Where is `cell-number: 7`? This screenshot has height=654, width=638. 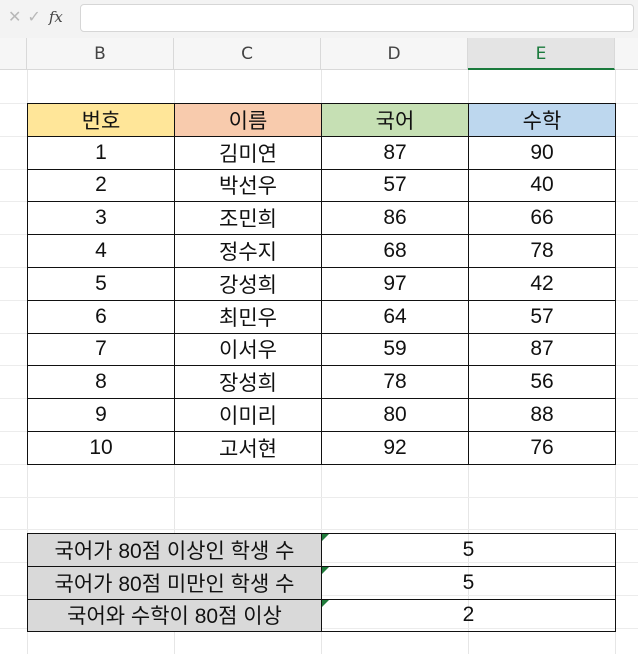
cell-number: 7 is located at coordinates (101, 349).